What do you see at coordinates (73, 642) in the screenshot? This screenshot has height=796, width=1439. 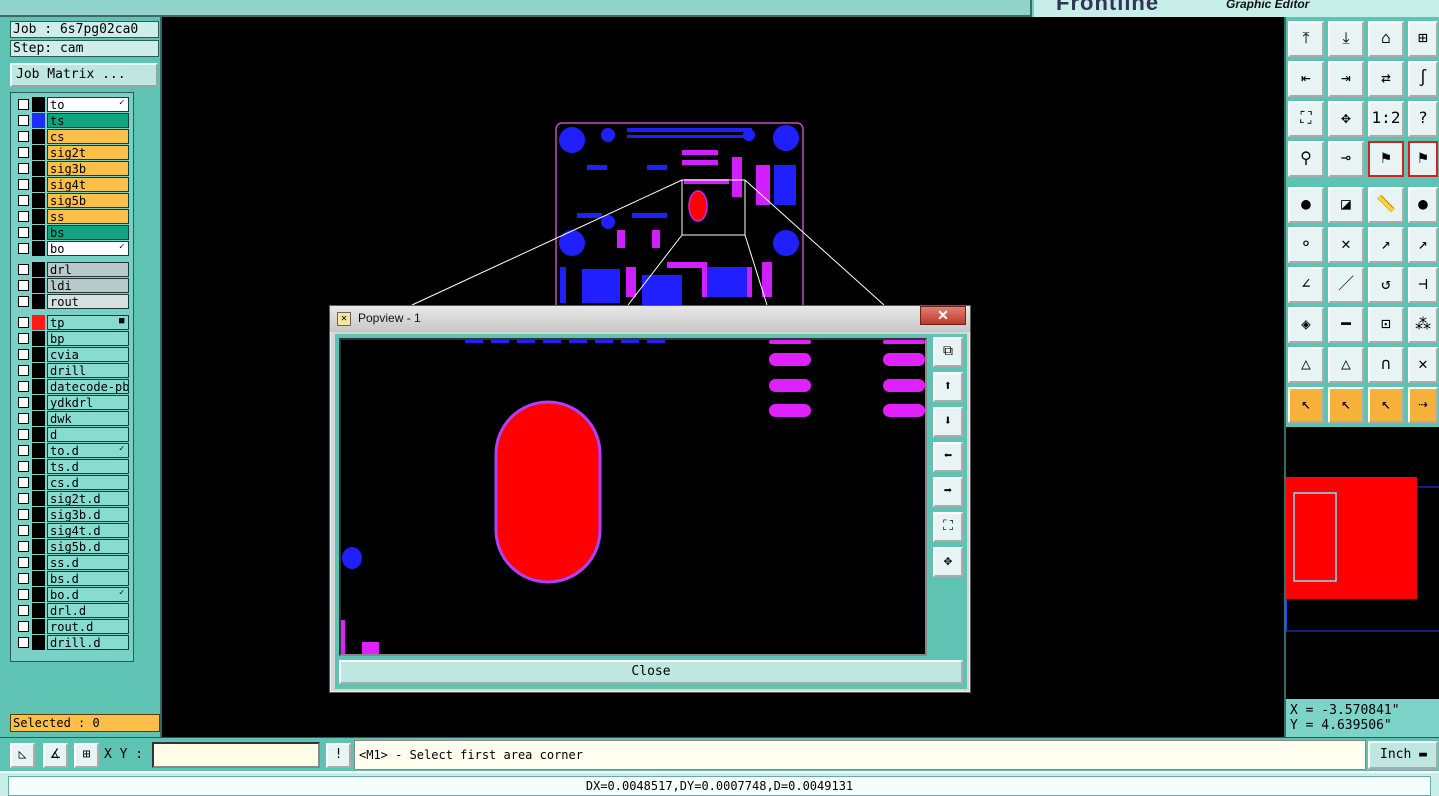 I see `layer-row: drill.d` at bounding box center [73, 642].